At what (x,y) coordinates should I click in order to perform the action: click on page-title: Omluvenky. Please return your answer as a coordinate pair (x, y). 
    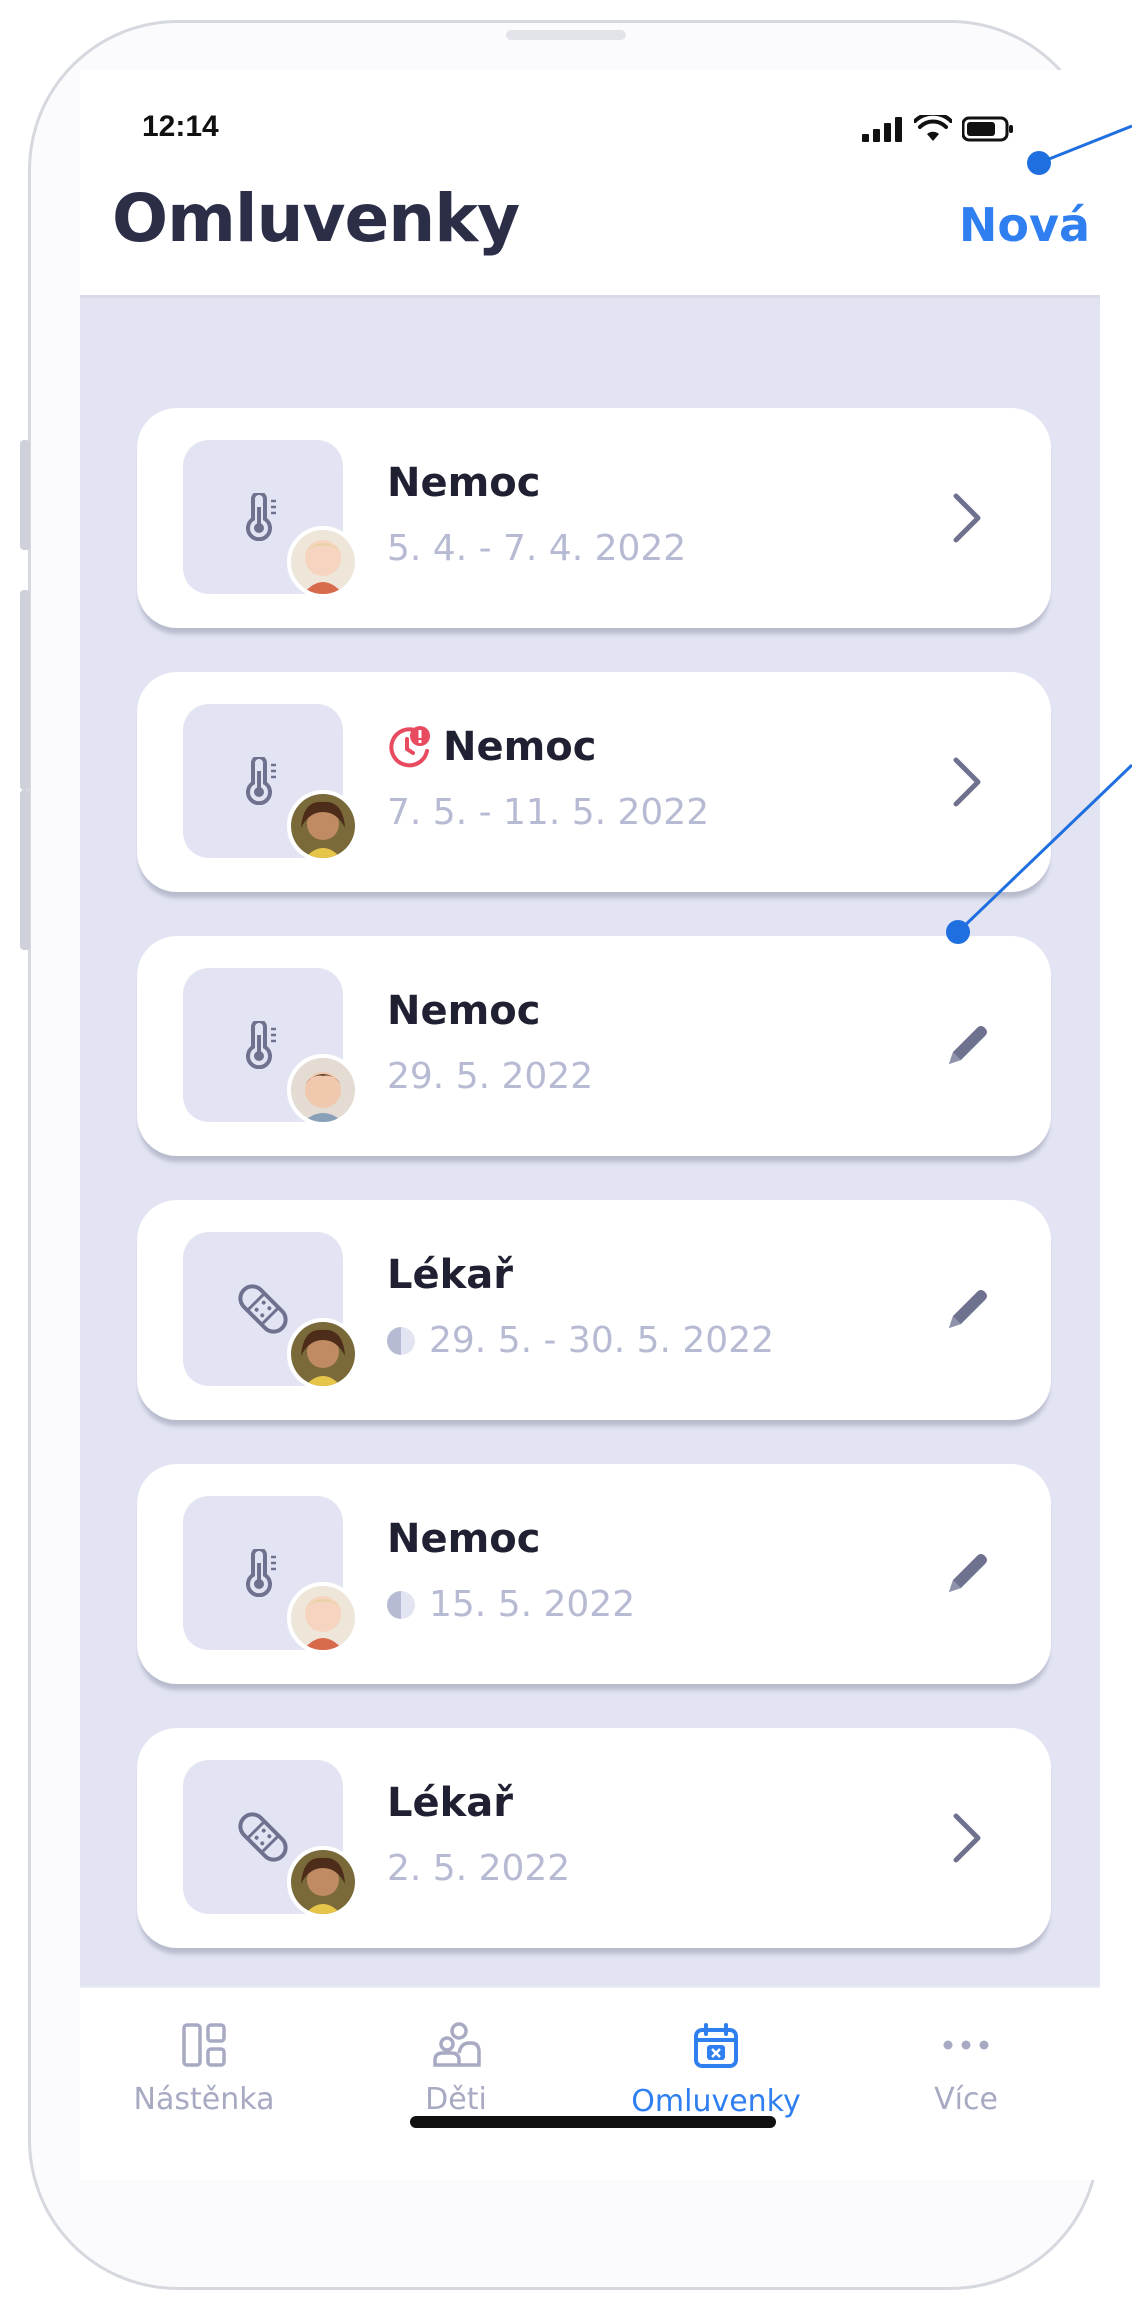
    Looking at the image, I should click on (316, 218).